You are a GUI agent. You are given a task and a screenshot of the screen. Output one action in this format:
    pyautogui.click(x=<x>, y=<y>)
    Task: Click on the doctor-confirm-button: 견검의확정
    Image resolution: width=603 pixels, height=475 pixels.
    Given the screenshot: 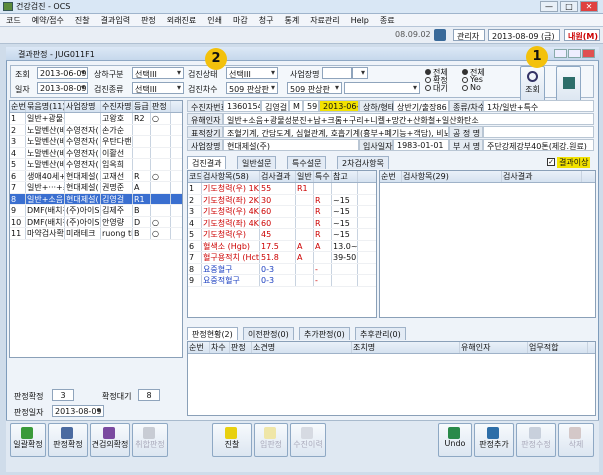 What is the action you would take?
    pyautogui.click(x=110, y=440)
    